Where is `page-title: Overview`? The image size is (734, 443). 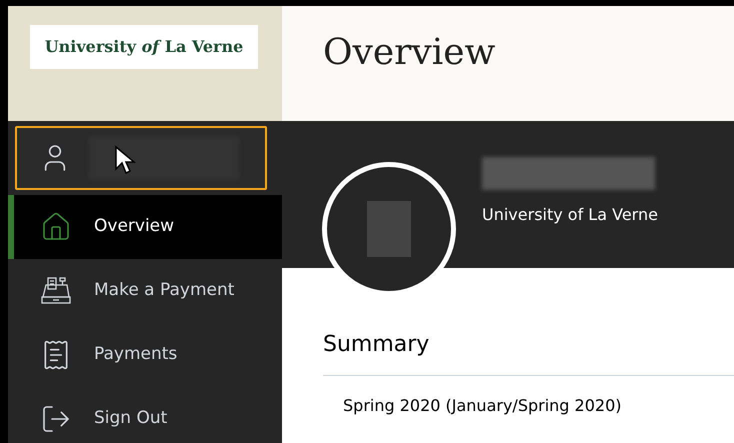
page-title: Overview is located at coordinates (409, 53).